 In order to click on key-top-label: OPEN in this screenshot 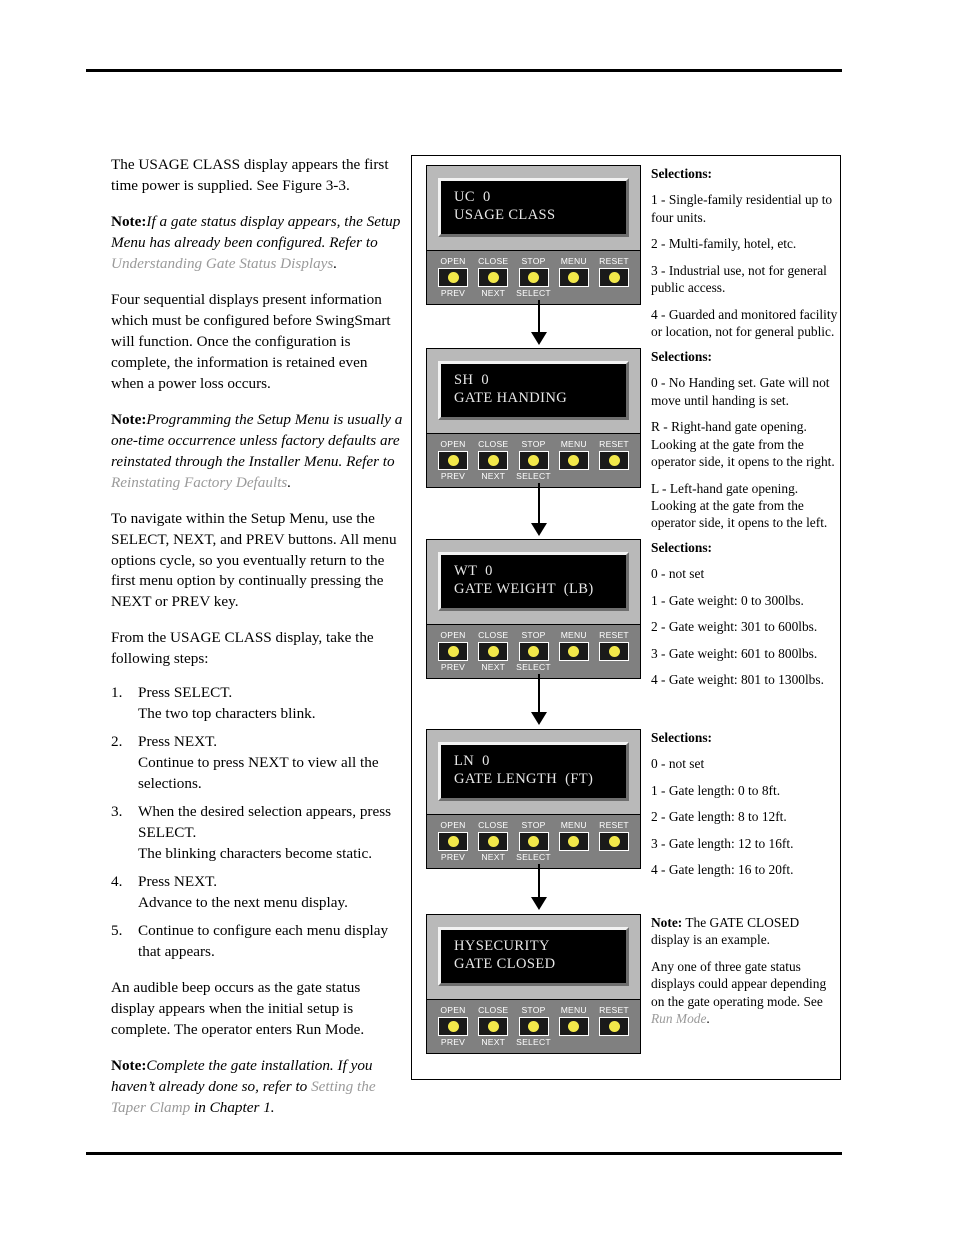, I will do `click(453, 260)`.